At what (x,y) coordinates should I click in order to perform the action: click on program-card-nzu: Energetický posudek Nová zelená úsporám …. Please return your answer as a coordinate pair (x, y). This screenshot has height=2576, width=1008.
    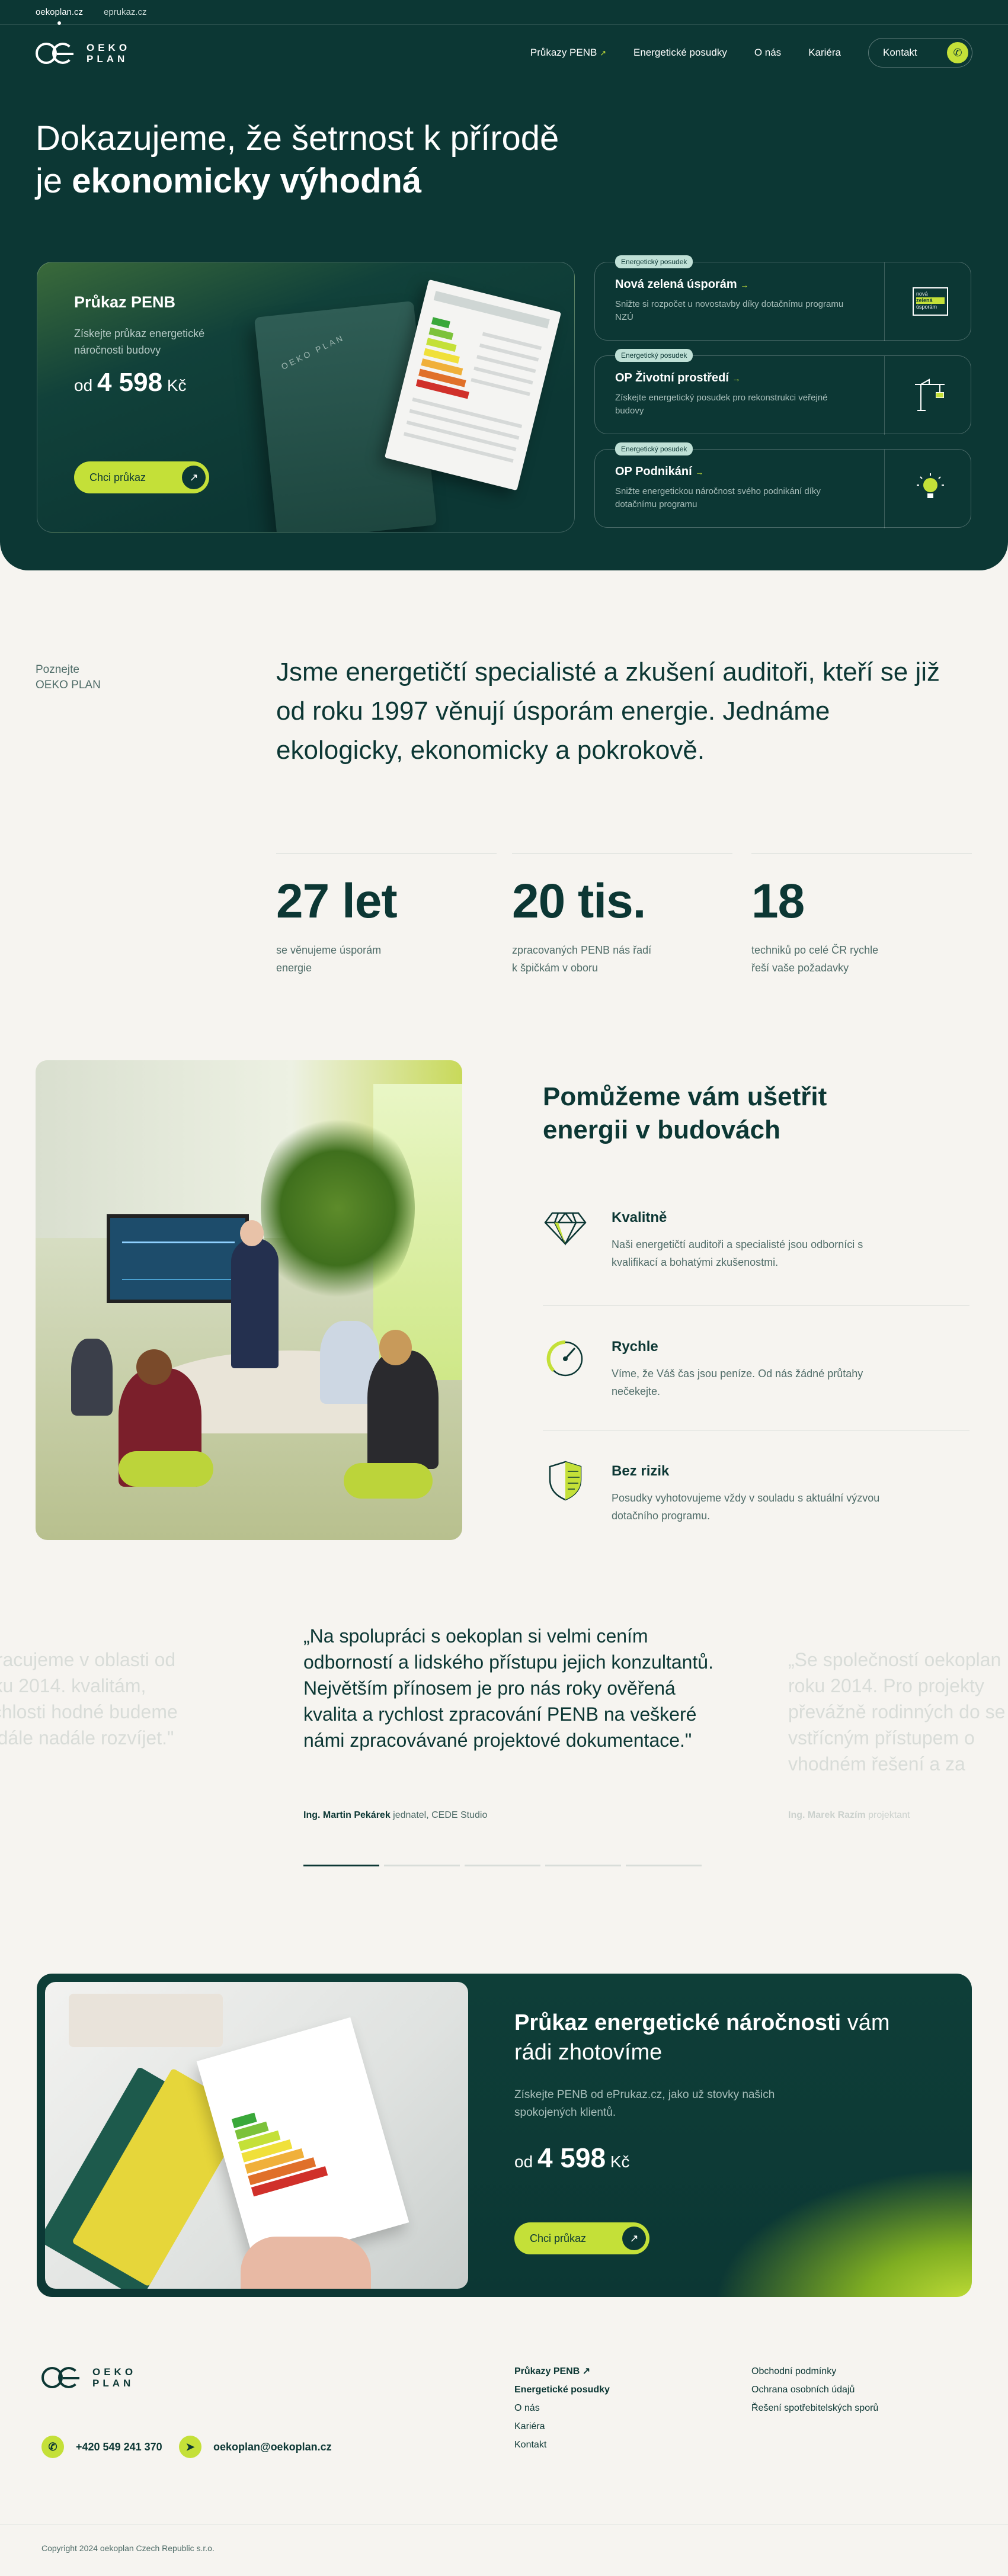
    Looking at the image, I should click on (782, 298).